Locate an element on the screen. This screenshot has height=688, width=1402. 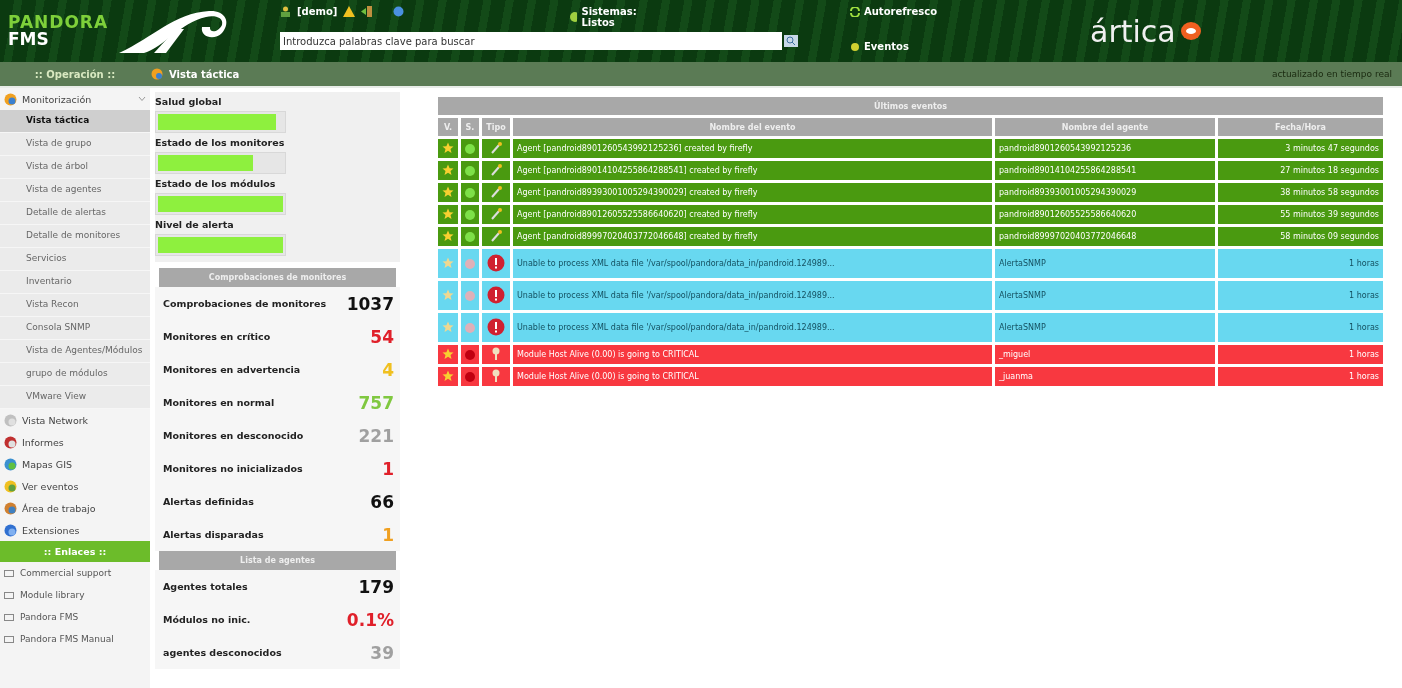
stat-label: Monitores en normal is located at coordinates (219, 402).